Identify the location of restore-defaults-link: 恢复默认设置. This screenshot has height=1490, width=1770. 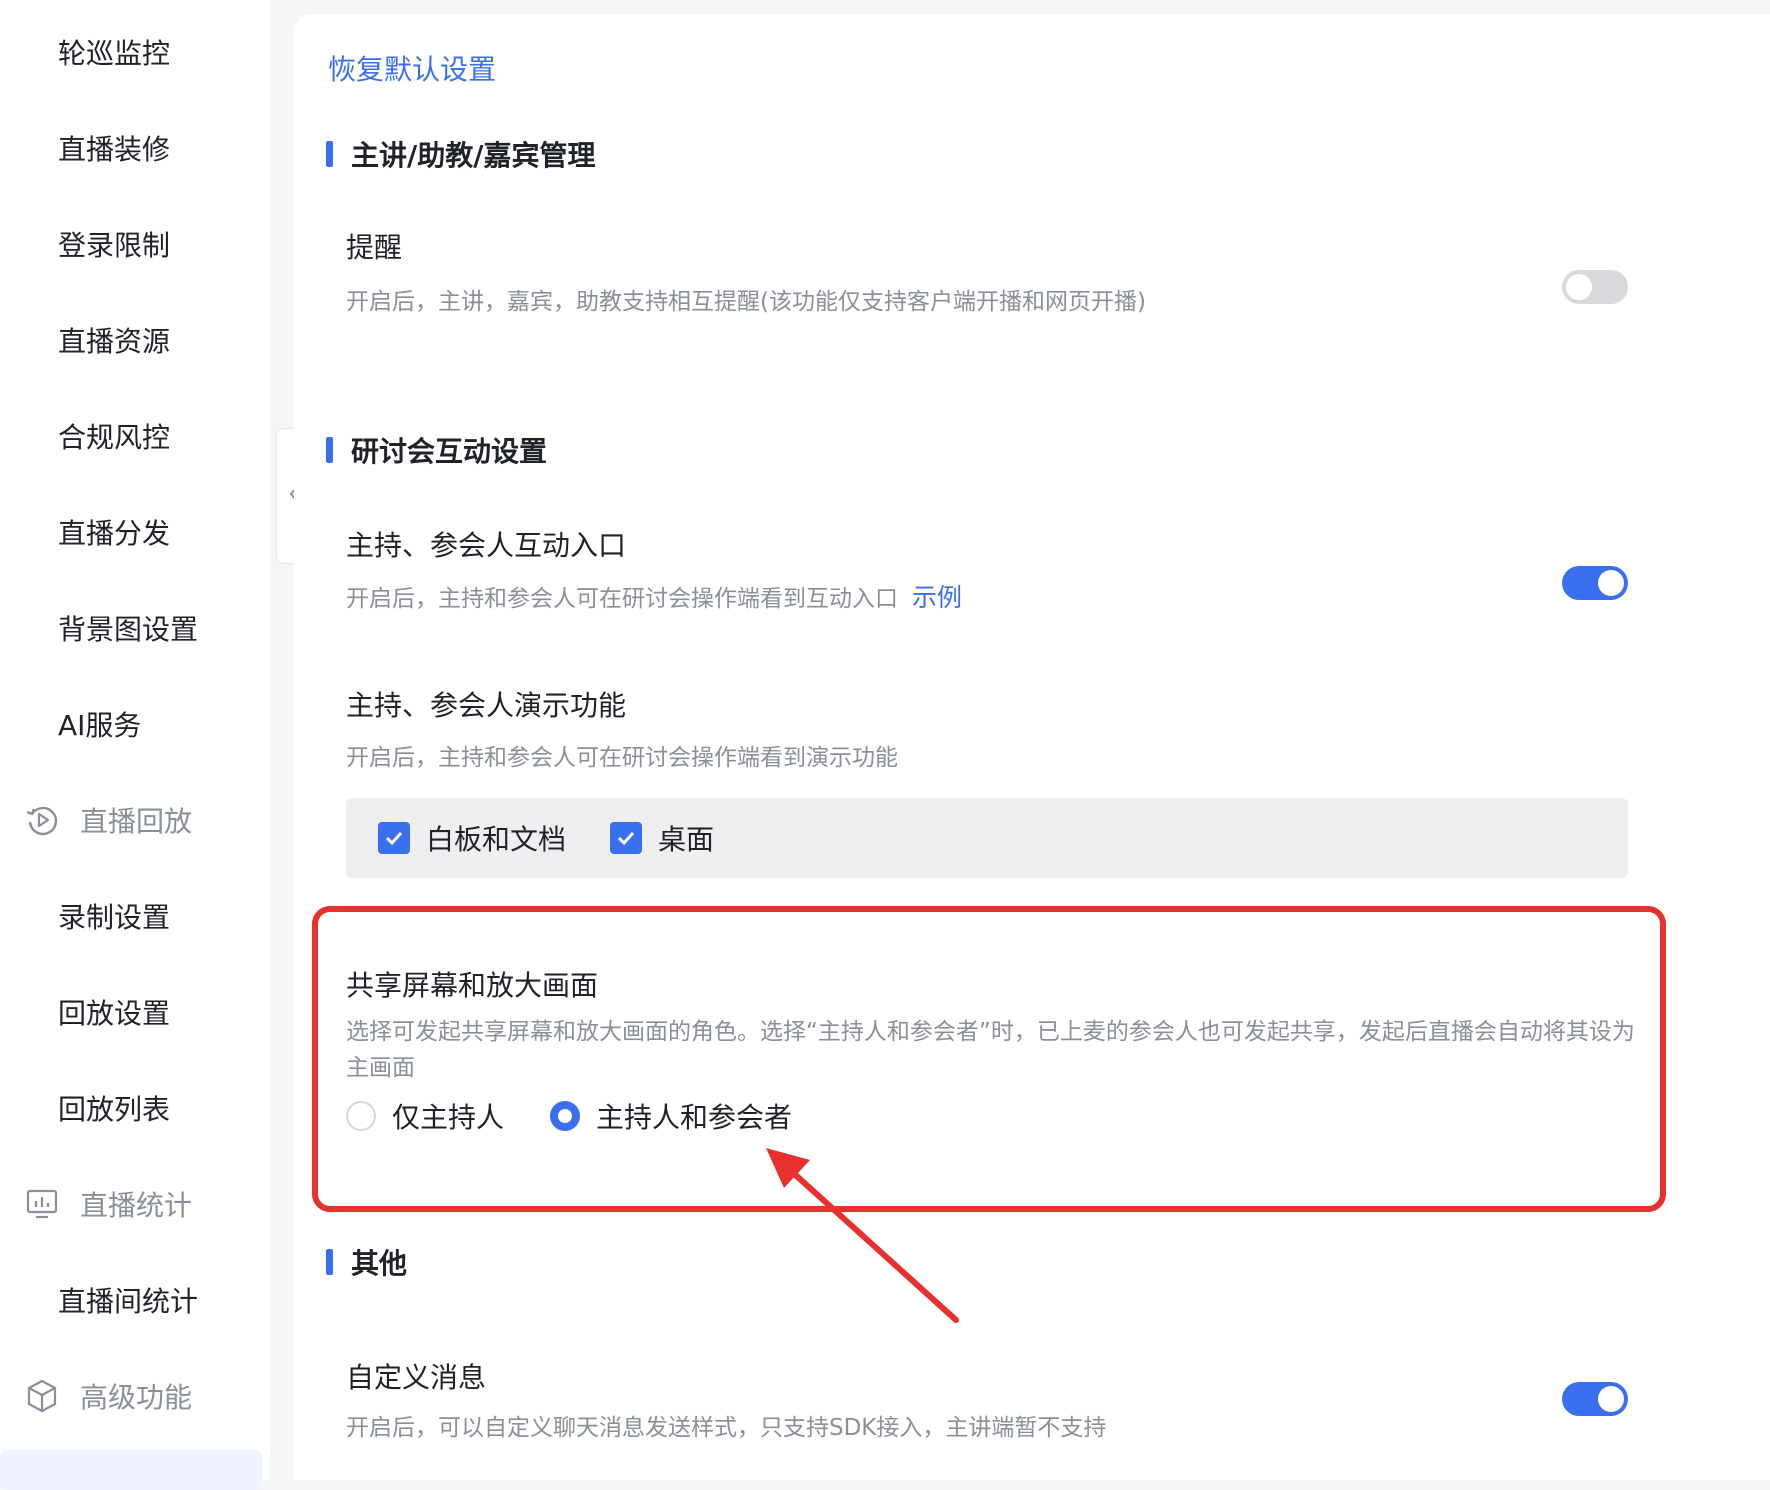
(412, 68).